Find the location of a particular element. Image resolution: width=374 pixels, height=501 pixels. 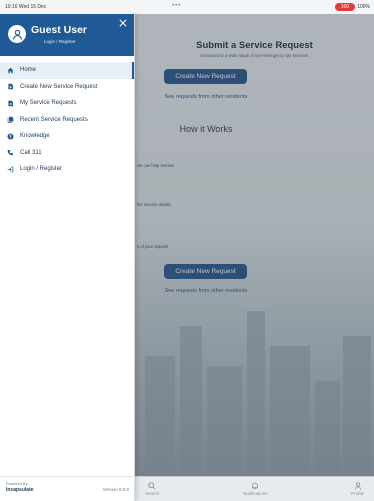

status-time: 10:16 Wed 15 Dec is located at coordinates (26, 7).